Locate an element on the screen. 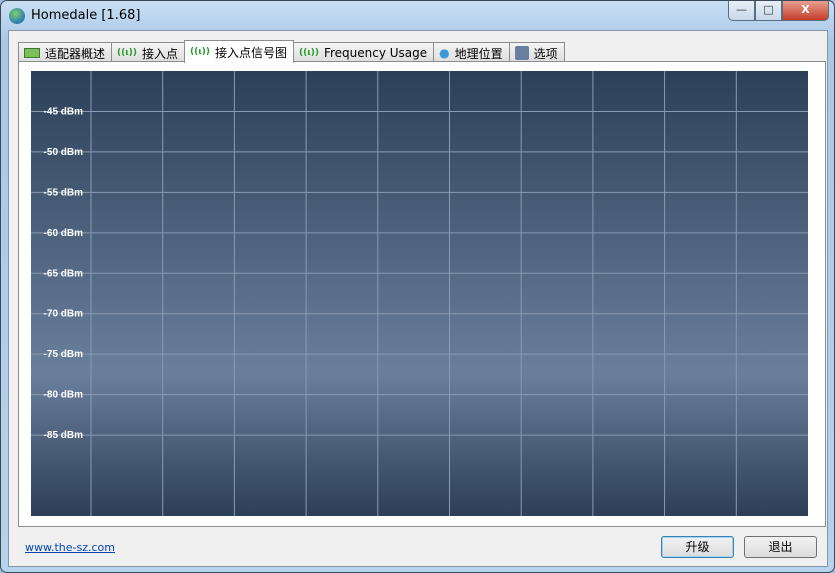 The image size is (835, 573). exit-button: 退出 is located at coordinates (780, 547).